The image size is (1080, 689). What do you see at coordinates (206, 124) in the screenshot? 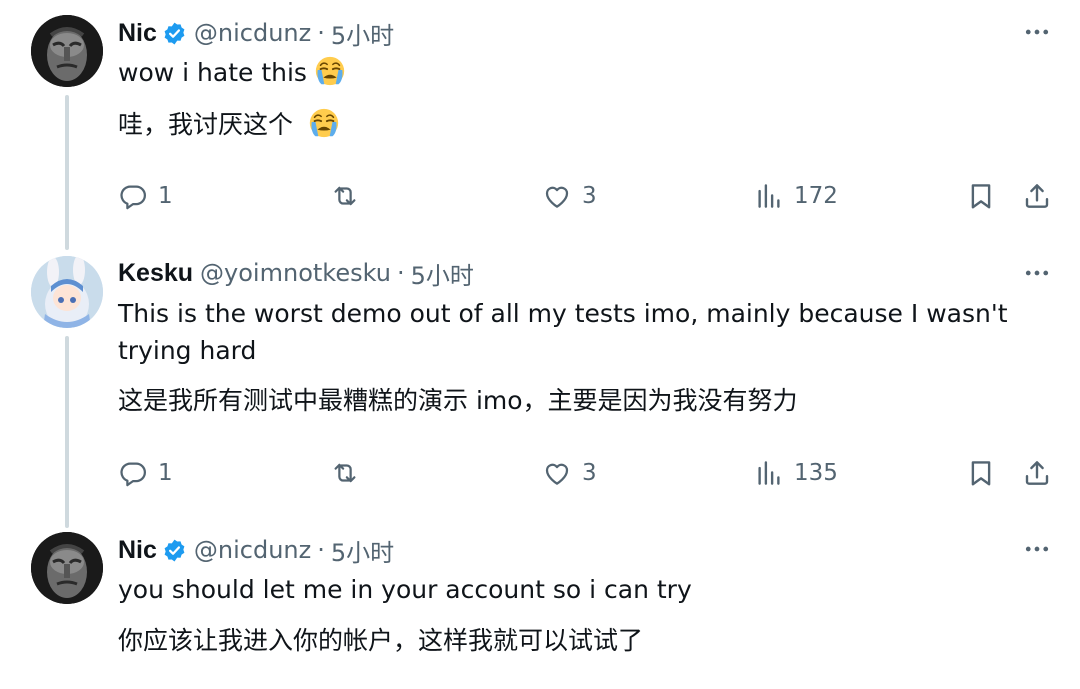
I see `tweet-text-zh: 哇，我讨厌这个` at bounding box center [206, 124].